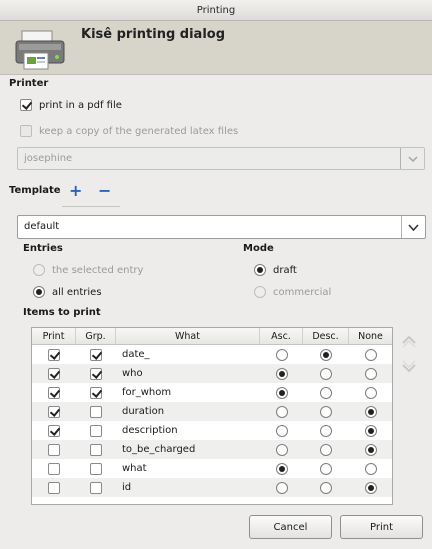 This screenshot has height=549, width=432. What do you see at coordinates (188, 336) in the screenshot?
I see `column-header-what: What` at bounding box center [188, 336].